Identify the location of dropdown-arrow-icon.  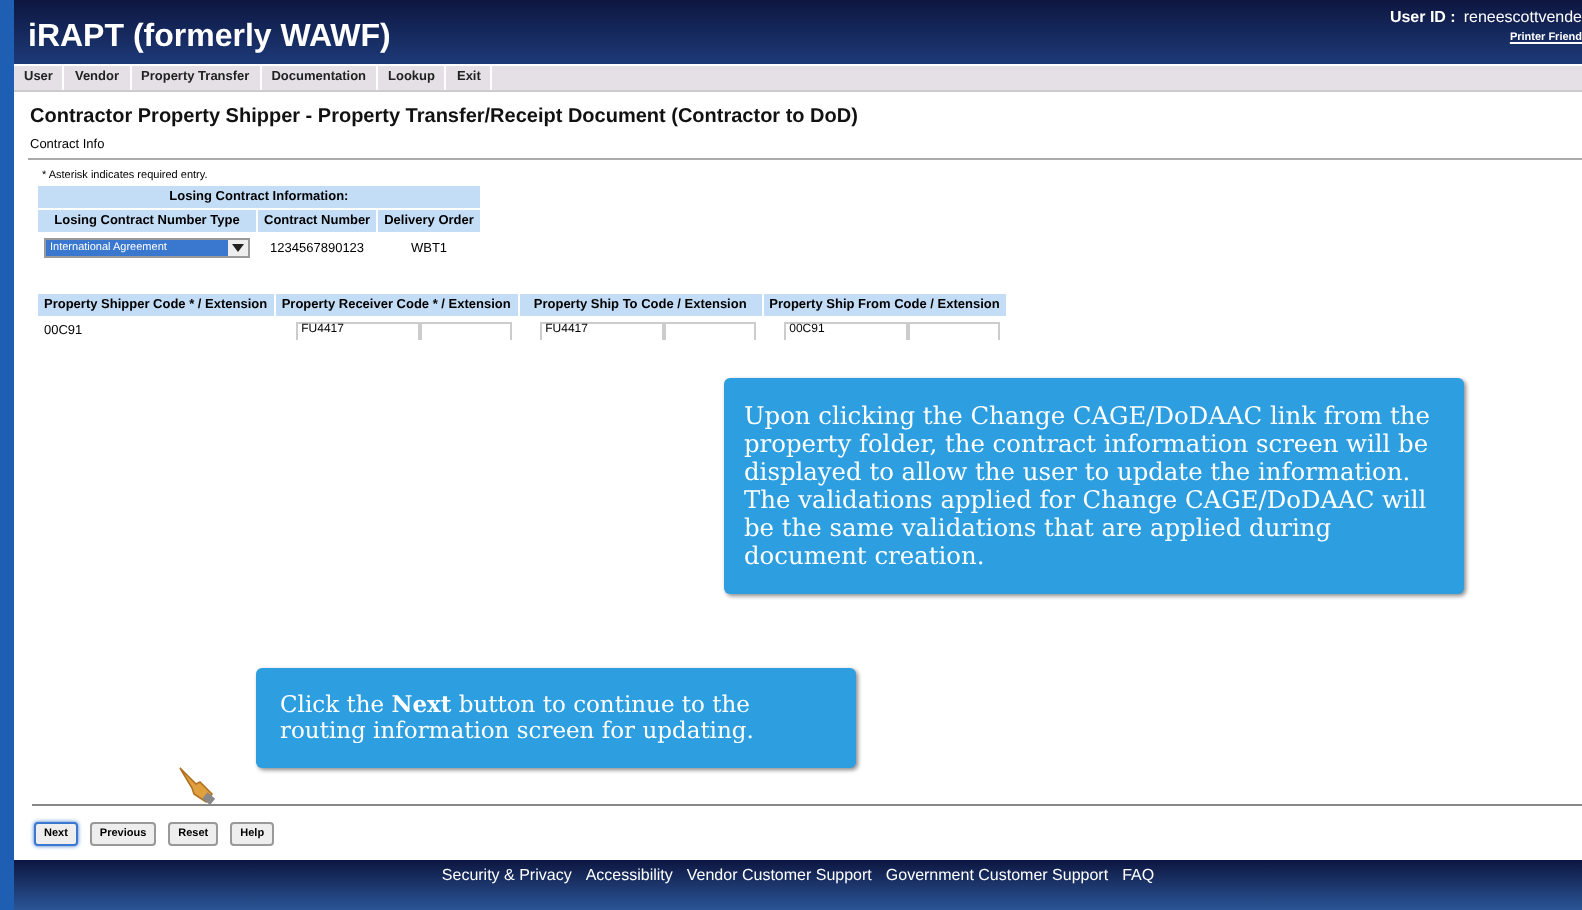
(238, 248).